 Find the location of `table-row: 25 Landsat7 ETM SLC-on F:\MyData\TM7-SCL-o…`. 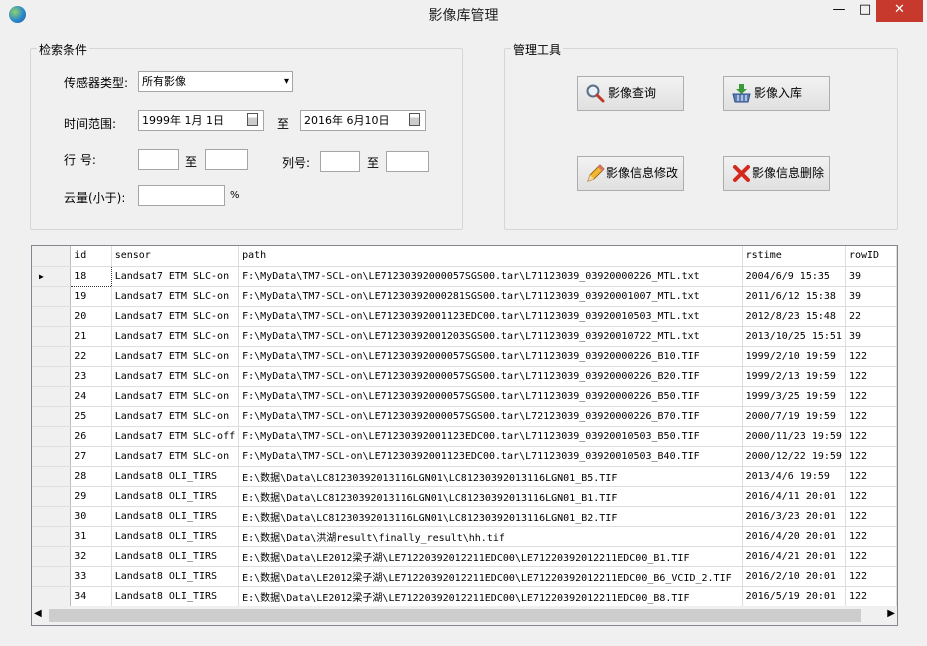

table-row: 25 Landsat7 ETM SLC-on F:\MyData\TM7-SCL-o… is located at coordinates (464, 416).